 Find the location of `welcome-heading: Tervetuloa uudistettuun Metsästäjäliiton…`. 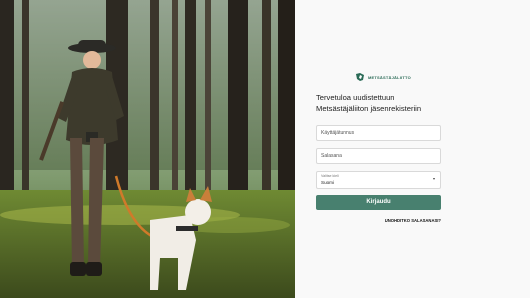

welcome-heading: Tervetuloa uudistettuun Metsästäjäliiton… is located at coordinates (381, 103).